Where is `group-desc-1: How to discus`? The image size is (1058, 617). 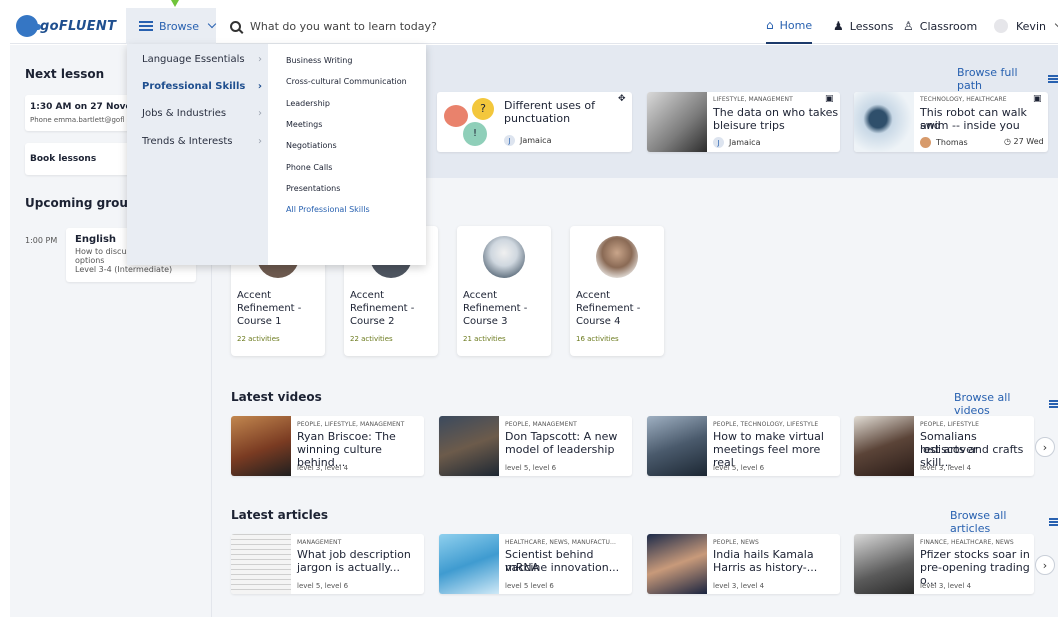
group-desc-1: How to discus is located at coordinates (103, 251).